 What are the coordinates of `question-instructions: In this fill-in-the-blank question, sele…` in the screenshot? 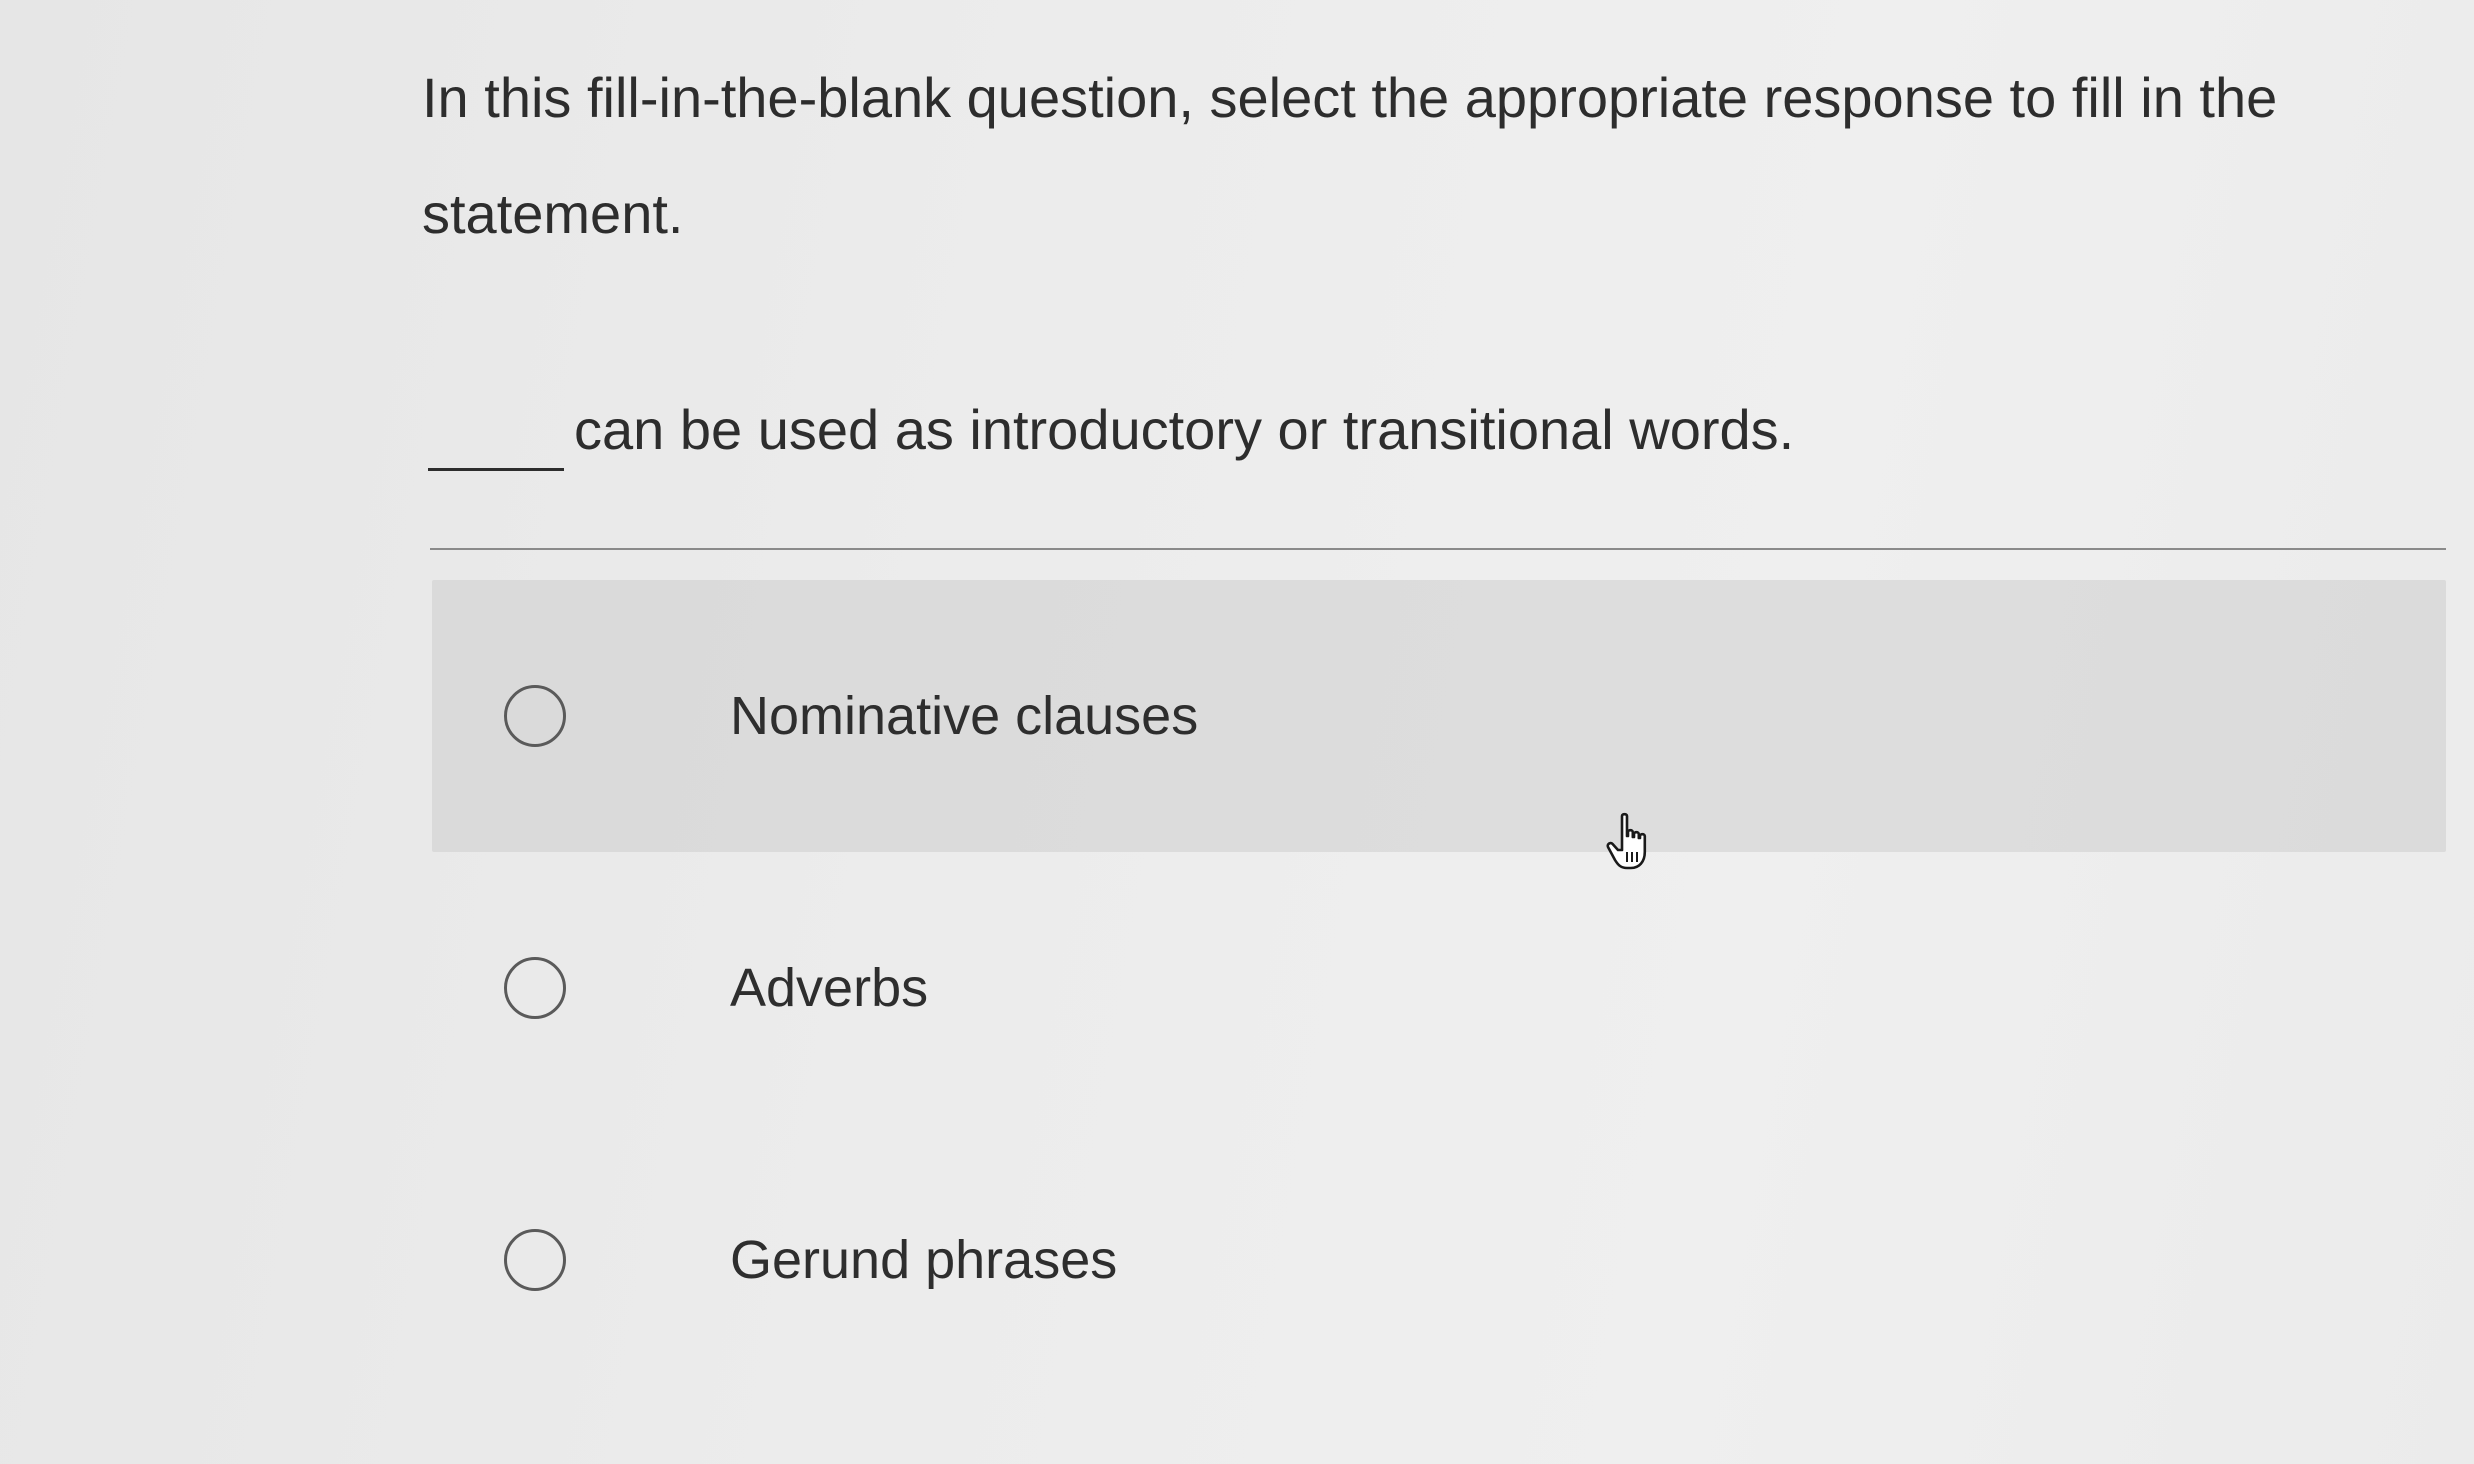 It's located at (1350, 155).